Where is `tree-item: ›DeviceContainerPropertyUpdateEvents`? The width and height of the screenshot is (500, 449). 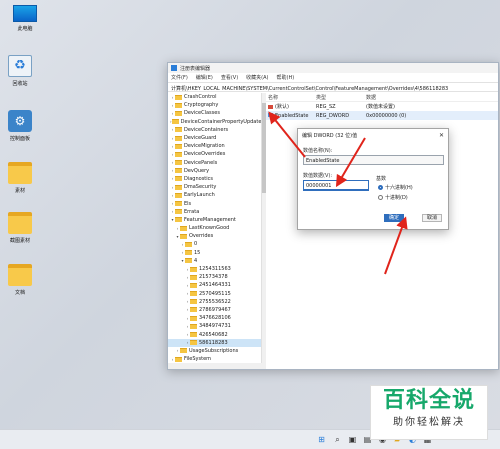 tree-item: ›DeviceContainerPropertyUpdateEvents is located at coordinates (214, 122).